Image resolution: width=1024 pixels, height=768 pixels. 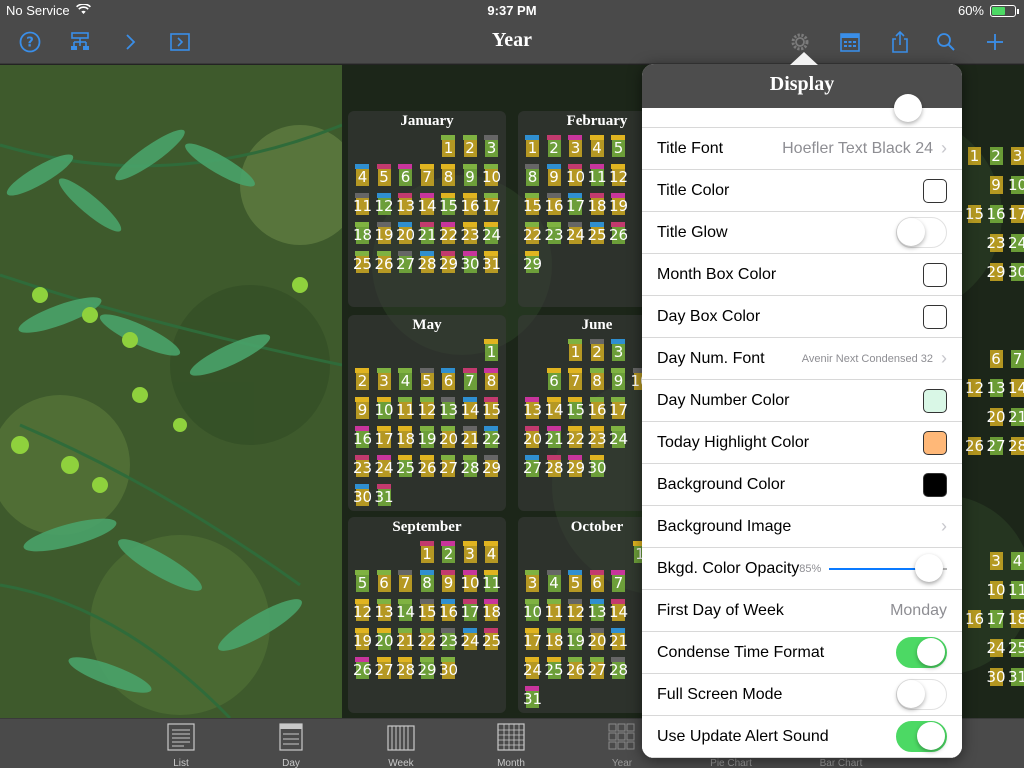 I want to click on setting-row-first-day-of-week: First Day of Week Monday, so click(x=802, y=611).